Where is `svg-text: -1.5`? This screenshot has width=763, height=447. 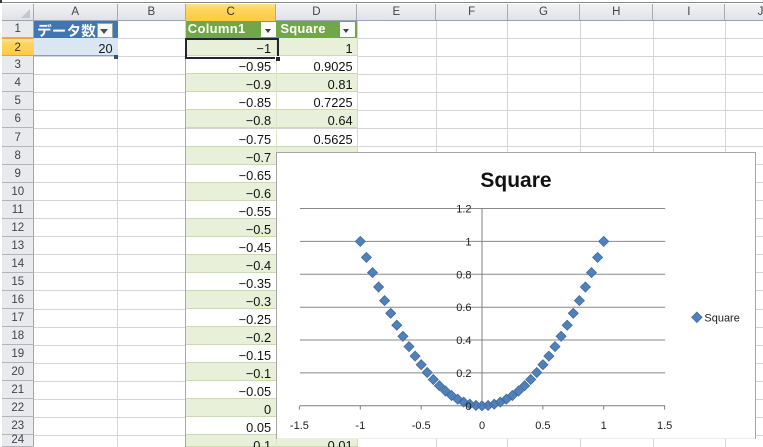 svg-text: -1.5 is located at coordinates (299, 425).